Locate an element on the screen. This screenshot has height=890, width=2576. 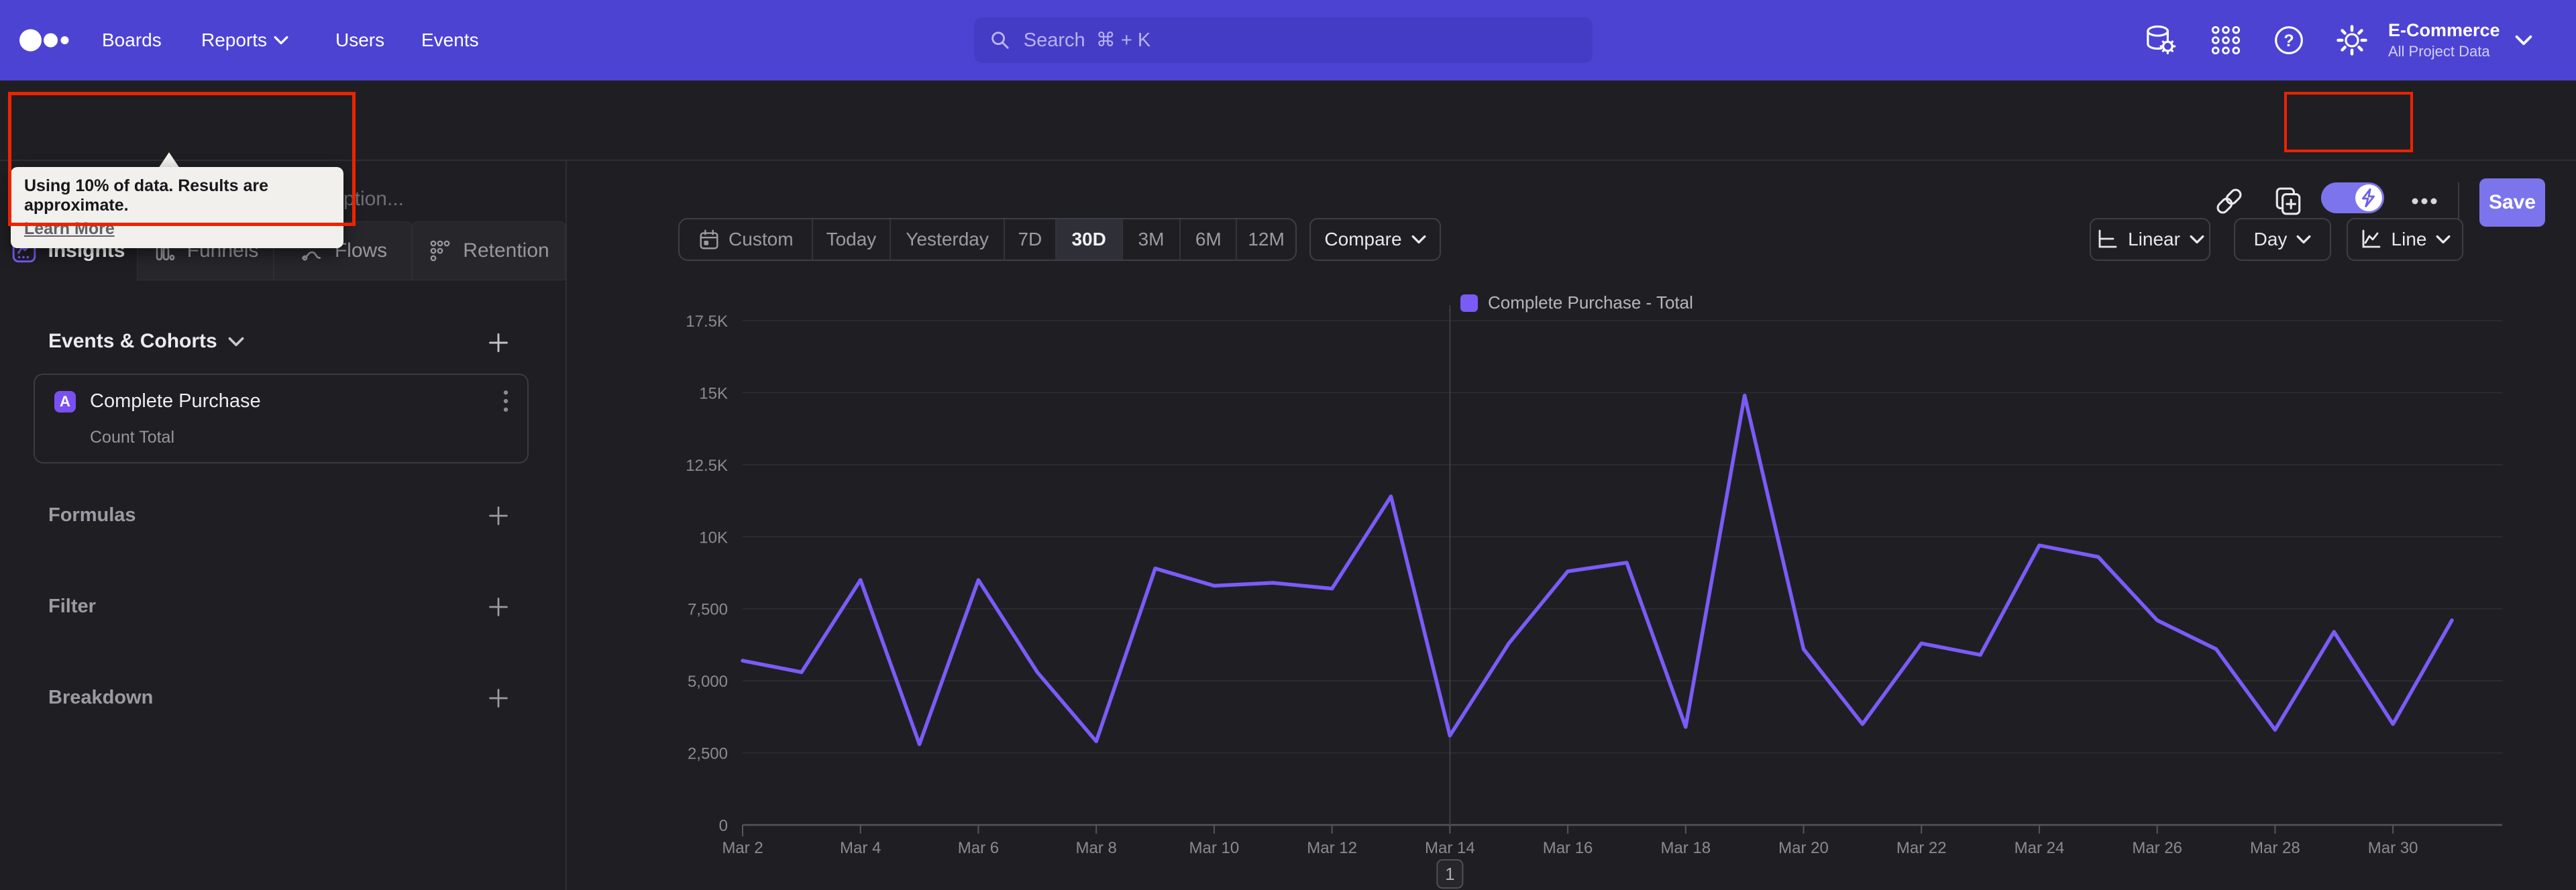
nav-item-reports: Reports is located at coordinates (244, 40).